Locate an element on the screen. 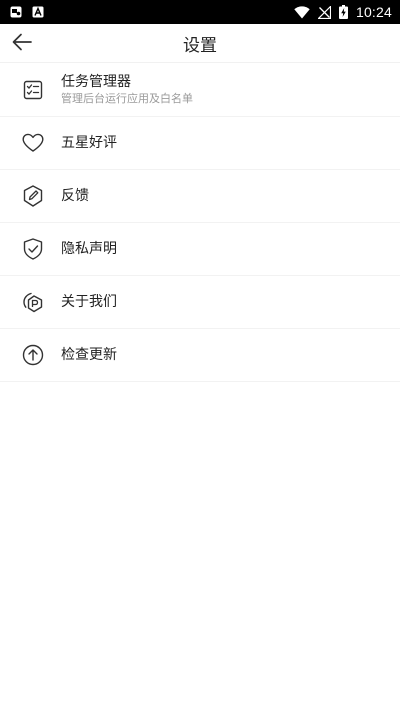 This screenshot has height=712, width=400. status-bar: 10:24 is located at coordinates (200, 12).